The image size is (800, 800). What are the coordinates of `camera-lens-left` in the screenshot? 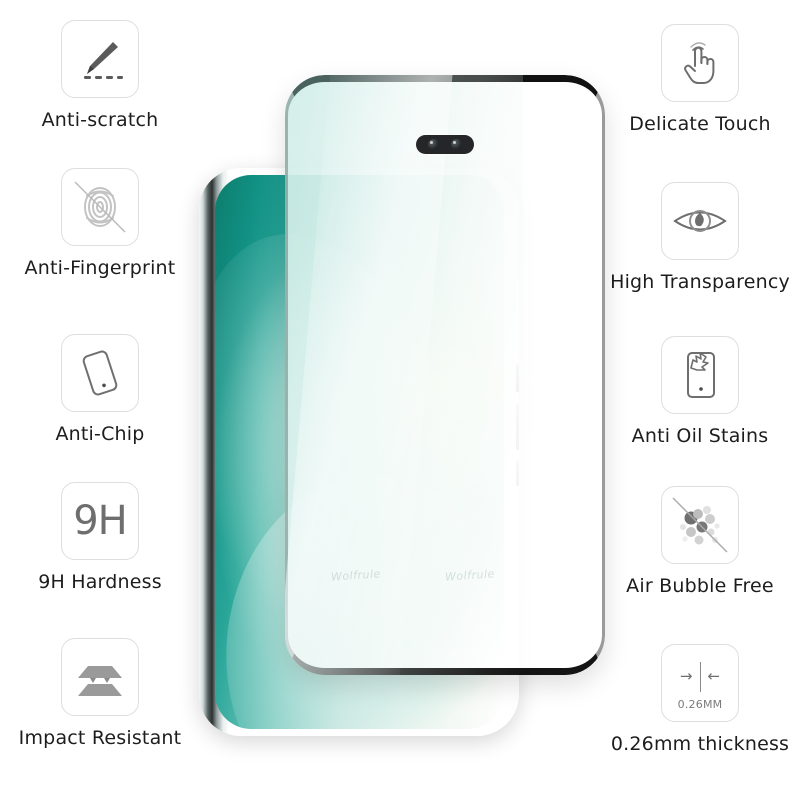 It's located at (433, 144).